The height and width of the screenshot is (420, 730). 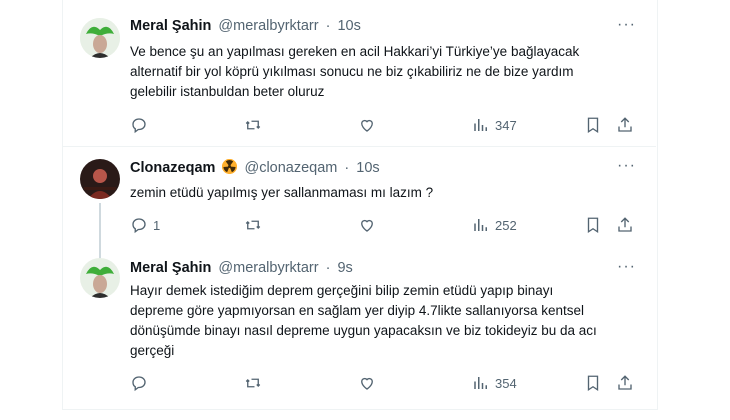 I want to click on tweet-header: Clonazeqam @clonazeqam · 10s, so click(x=255, y=167).